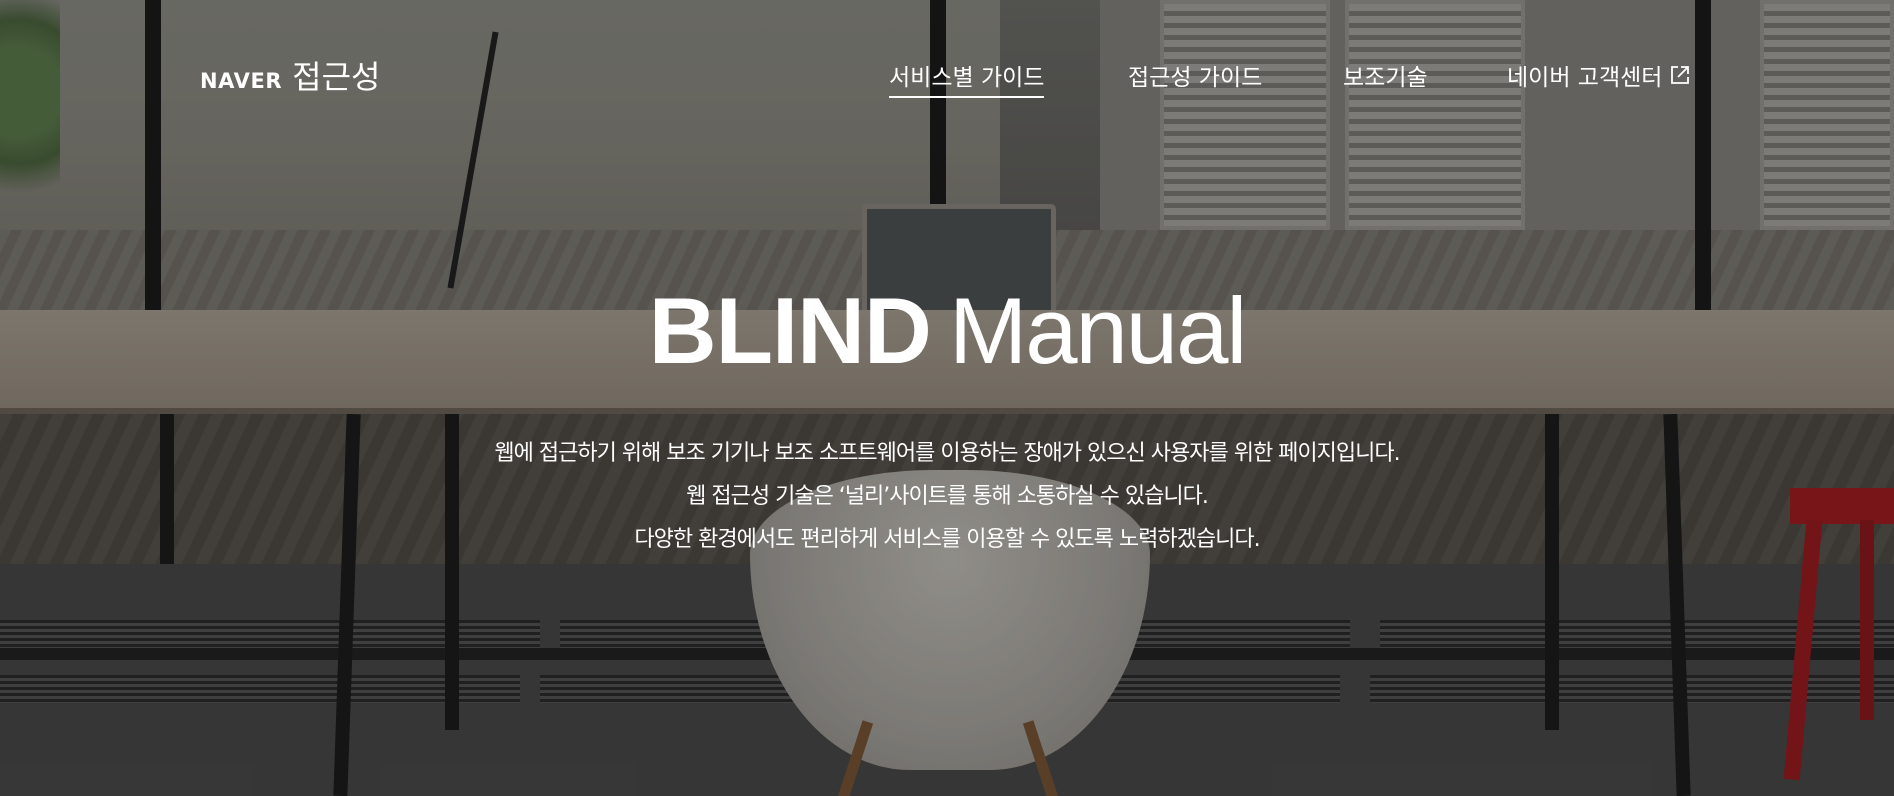 The height and width of the screenshot is (796, 1894). I want to click on global-navigation: 서비스별 가이드 접근성 가이드 보조기술 네이버 고객센터, so click(947, 78).